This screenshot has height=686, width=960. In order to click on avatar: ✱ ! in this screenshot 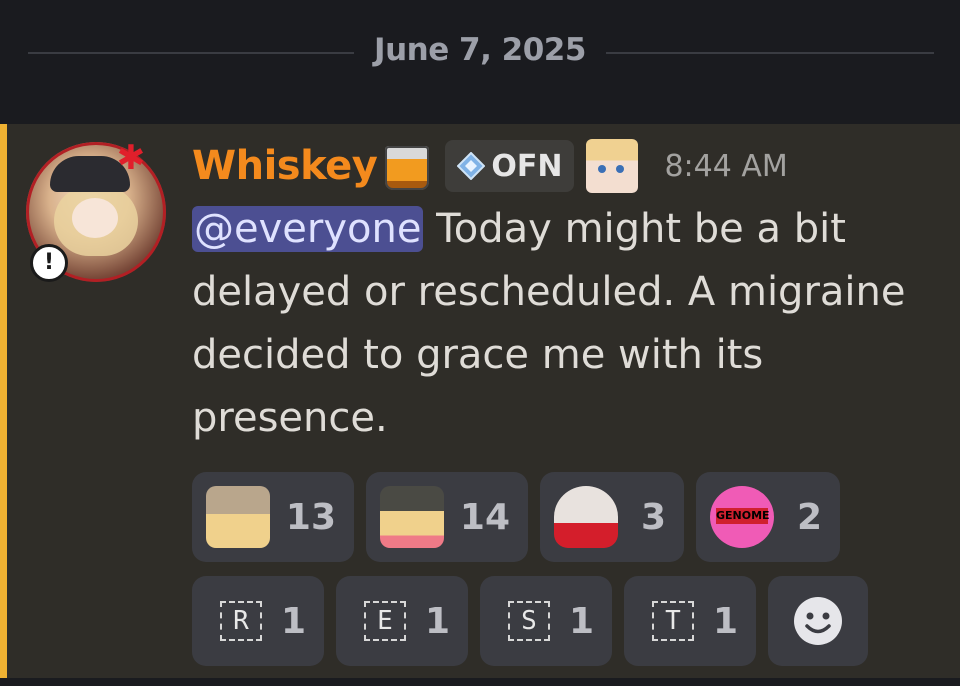, I will do `click(96, 212)`.